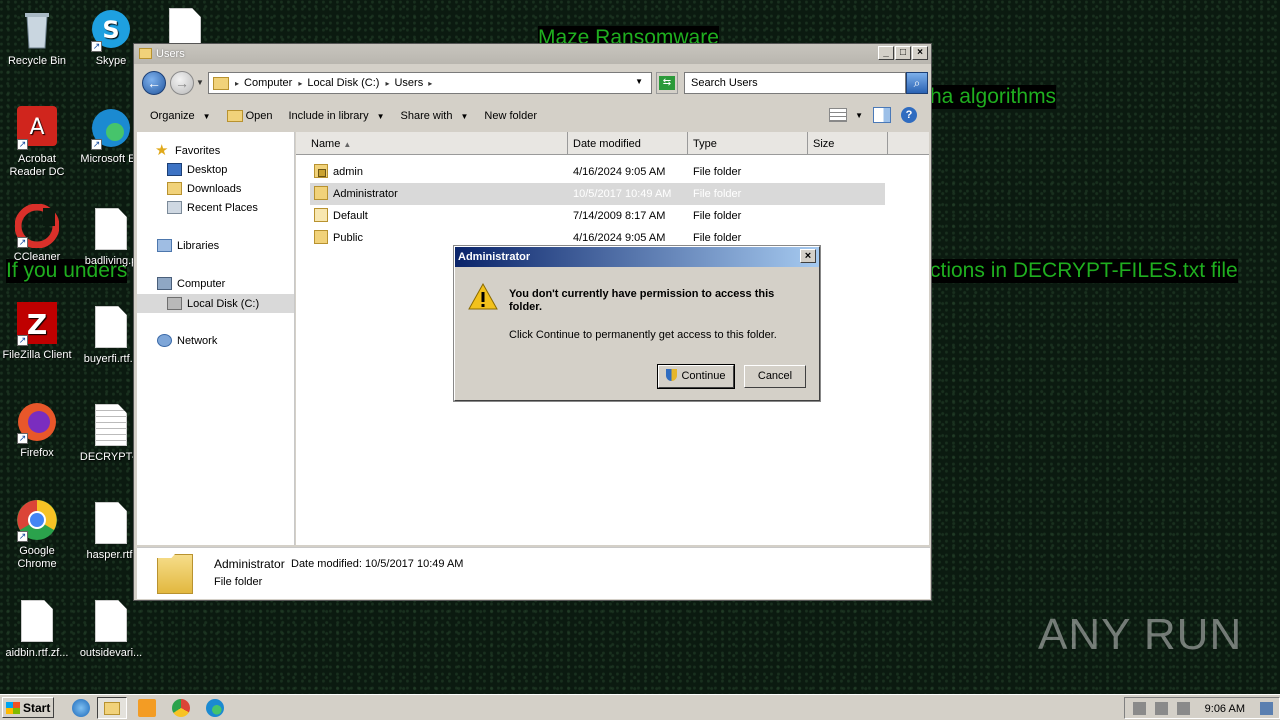  What do you see at coordinates (619, 216) in the screenshot?
I see `row-date: 7/14/2009 8:17 AM` at bounding box center [619, 216].